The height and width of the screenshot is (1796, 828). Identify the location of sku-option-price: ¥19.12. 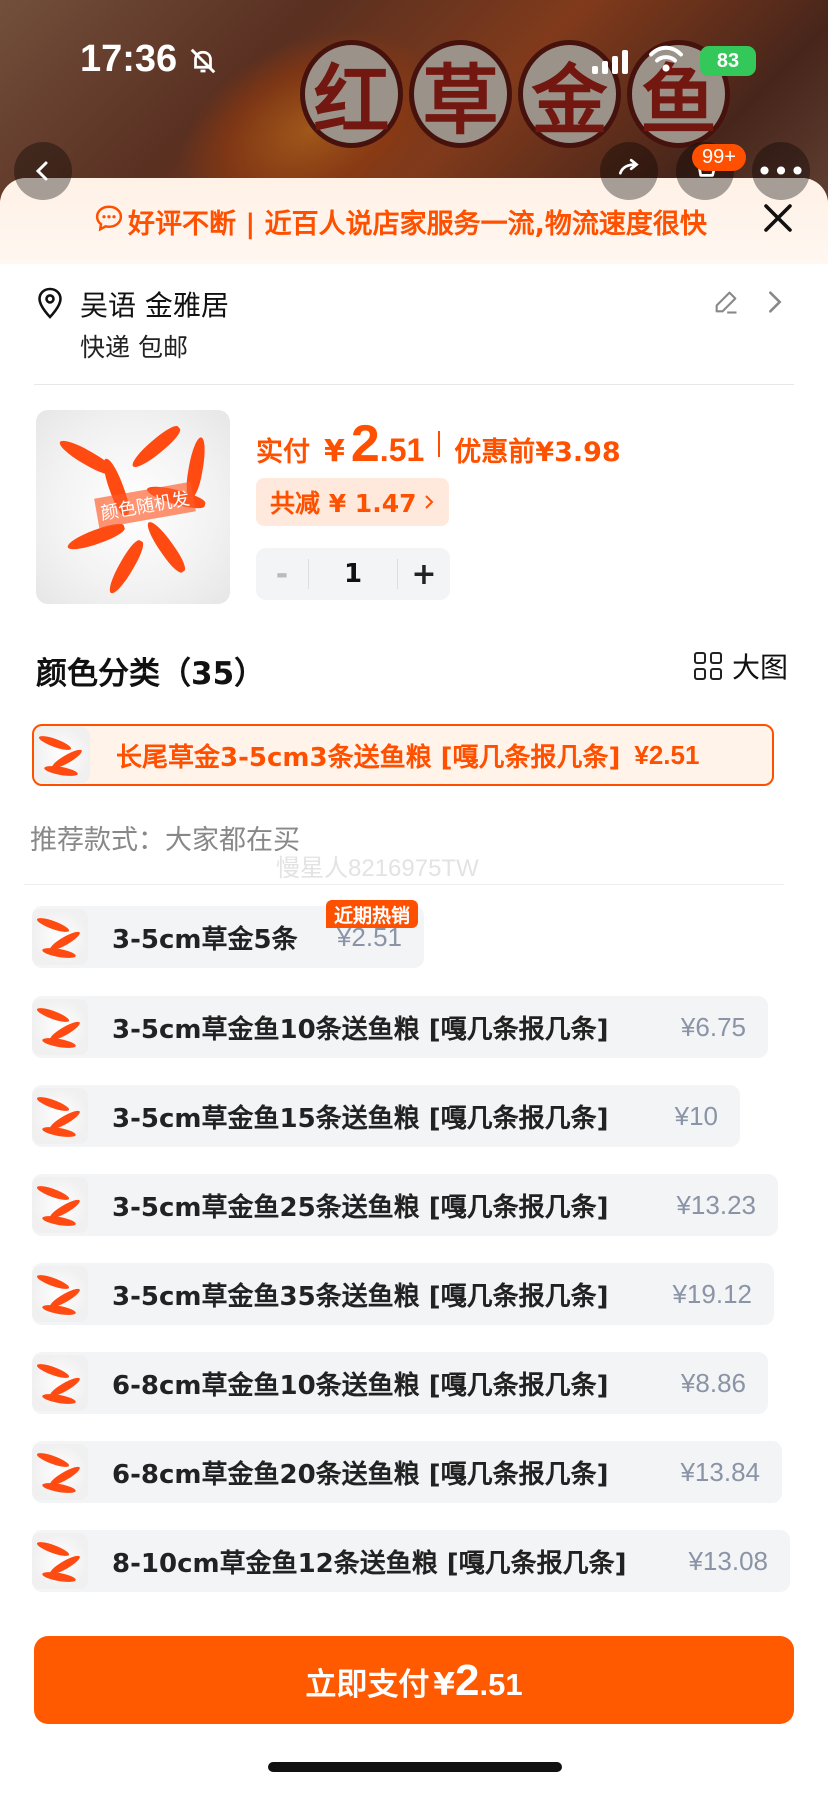
(712, 1293).